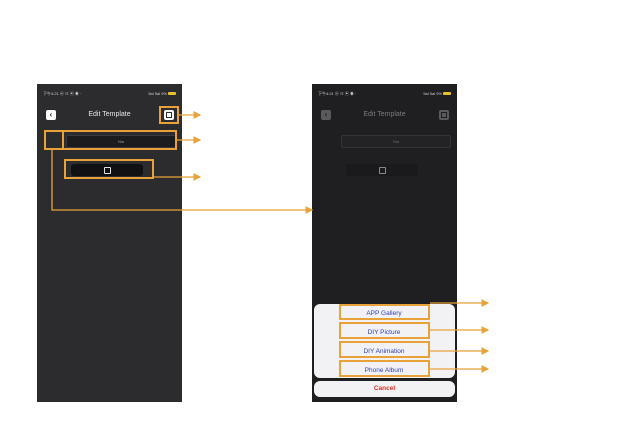  I want to click on arrow-to-sheet, so click(182, 182).